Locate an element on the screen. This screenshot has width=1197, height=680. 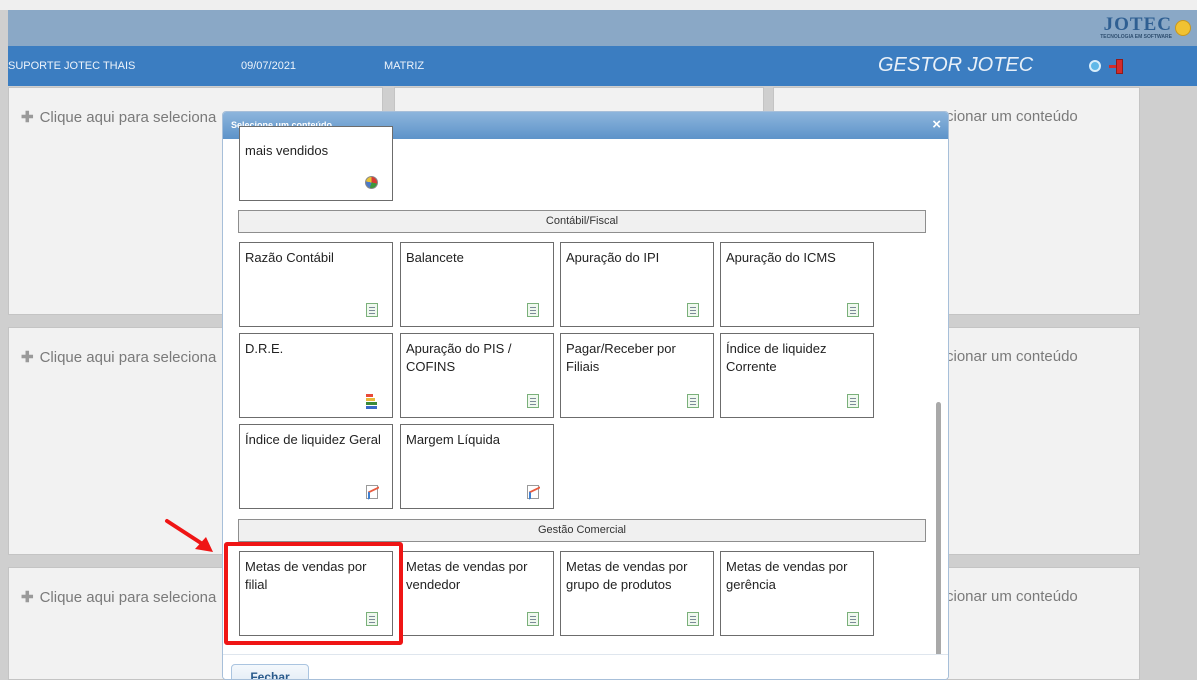
tile-label: Pagar/Receber por Filiais is located at coordinates (621, 357).